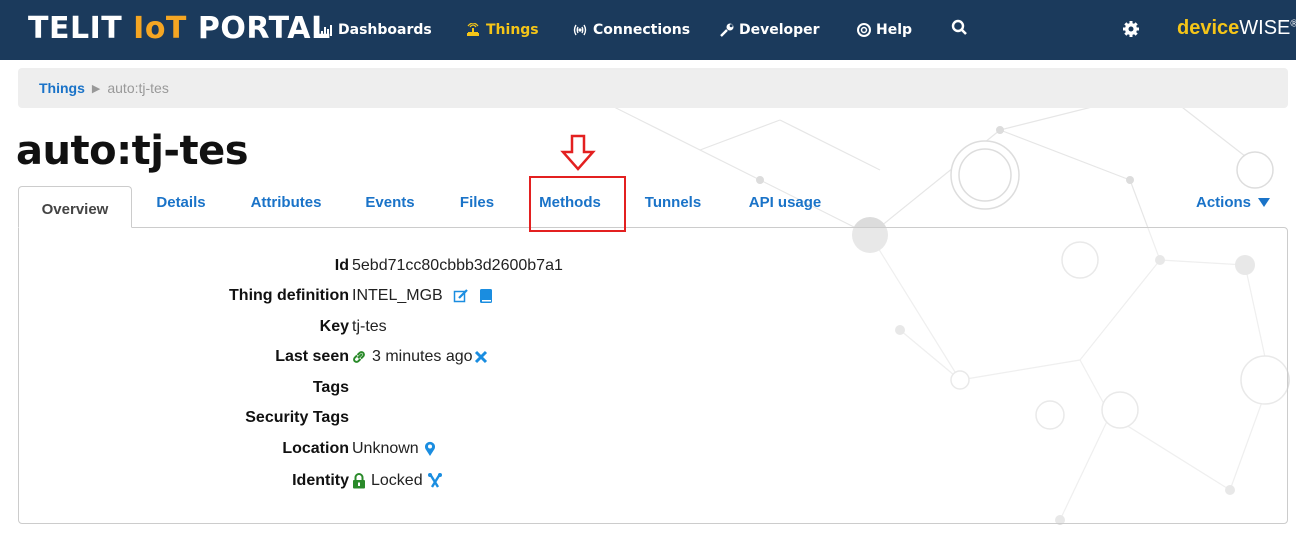  Describe the element at coordinates (779, 30) in the screenshot. I see `nav-developer-label: Developer` at that location.